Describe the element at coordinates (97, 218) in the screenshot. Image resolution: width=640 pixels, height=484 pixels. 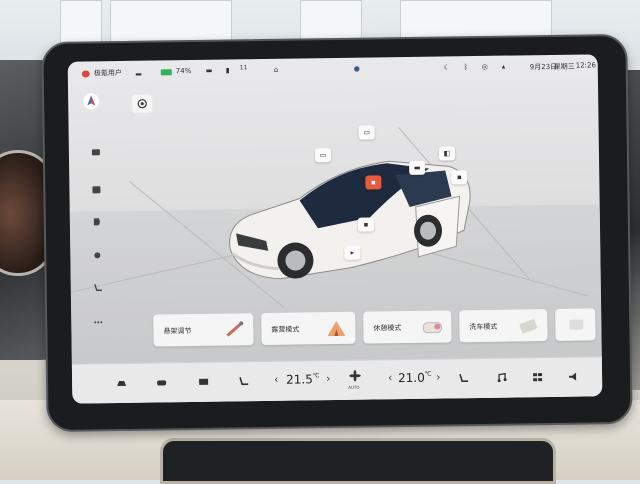
I see `headlight-icon` at that location.